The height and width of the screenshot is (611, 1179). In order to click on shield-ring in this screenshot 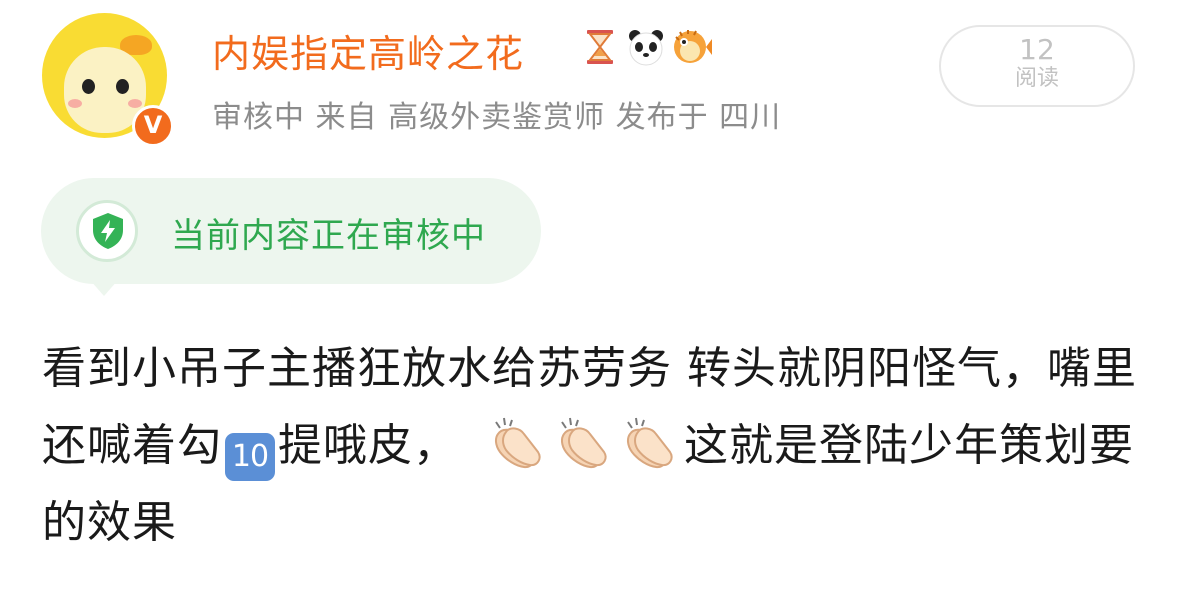, I will do `click(107, 231)`.